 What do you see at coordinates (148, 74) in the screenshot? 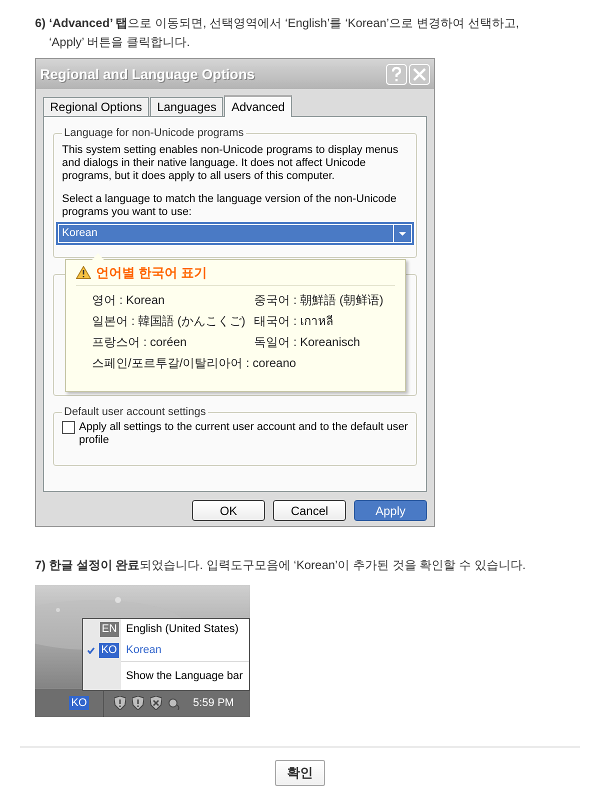
I see `window-title: Regional and Language Options` at bounding box center [148, 74].